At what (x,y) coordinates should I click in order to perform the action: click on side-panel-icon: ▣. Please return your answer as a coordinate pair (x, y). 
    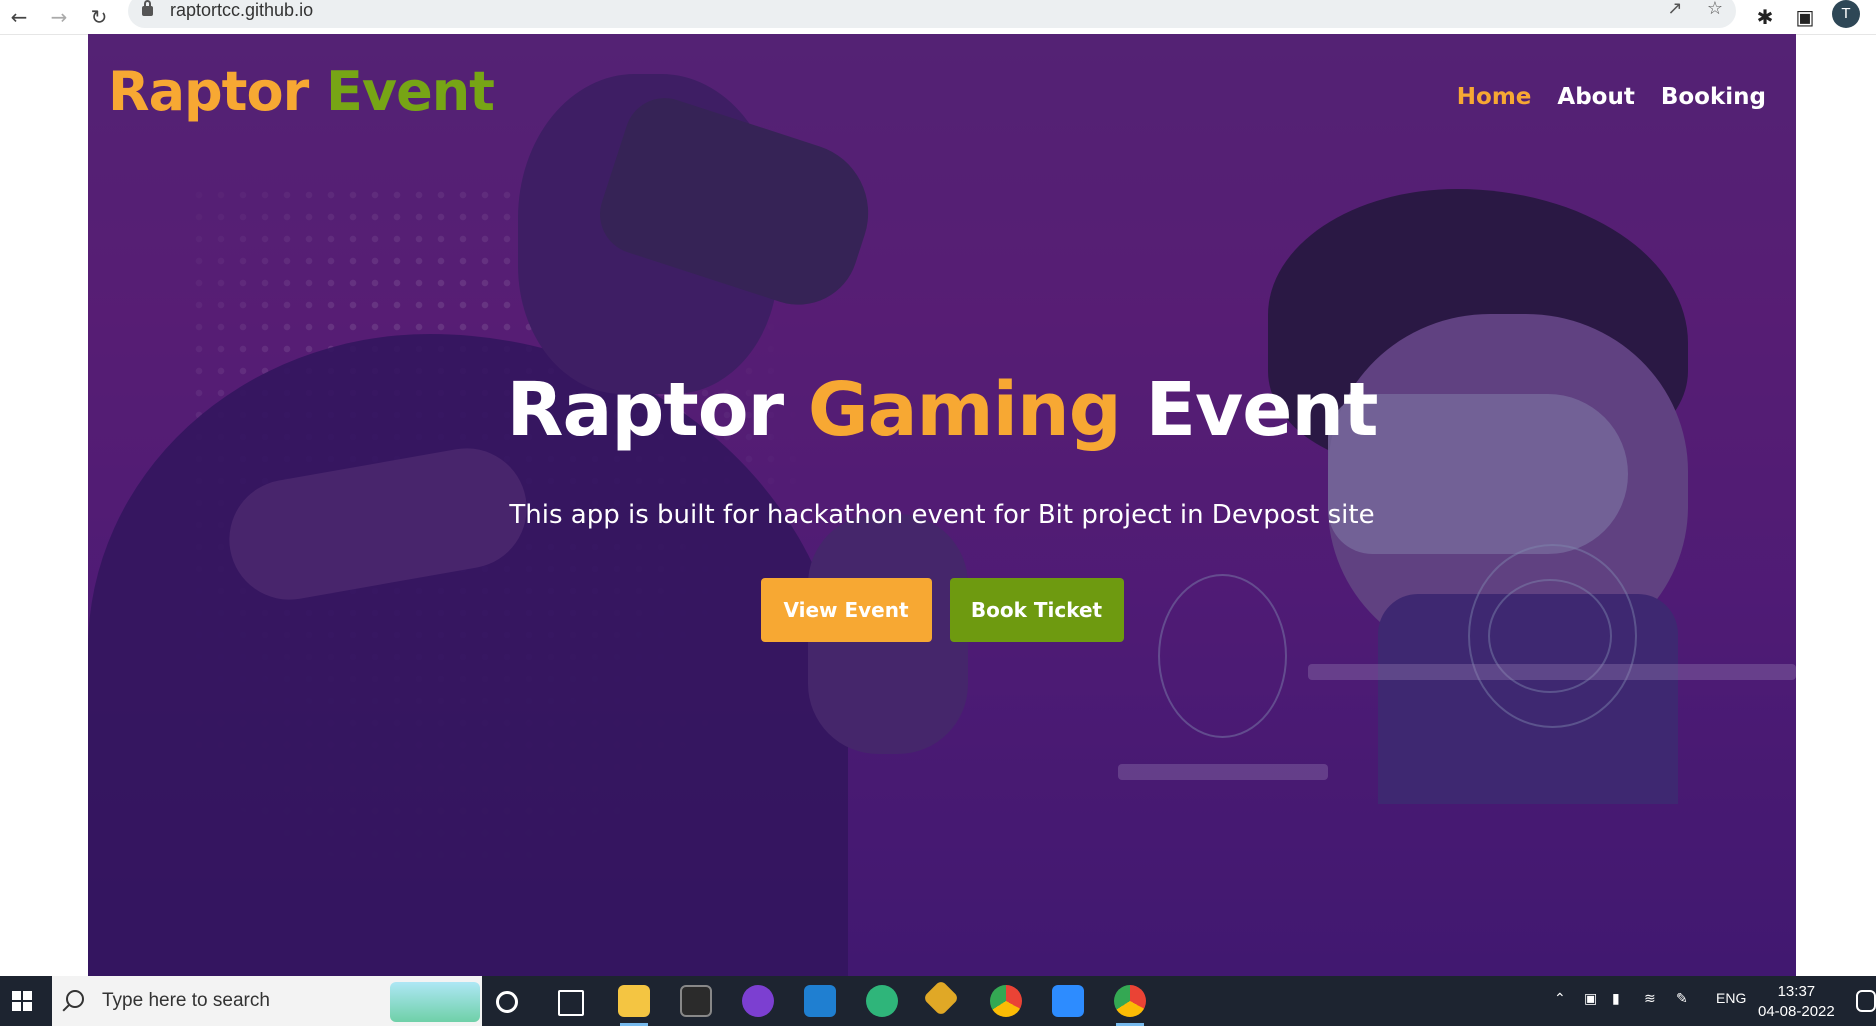
    Looking at the image, I should click on (1805, 17).